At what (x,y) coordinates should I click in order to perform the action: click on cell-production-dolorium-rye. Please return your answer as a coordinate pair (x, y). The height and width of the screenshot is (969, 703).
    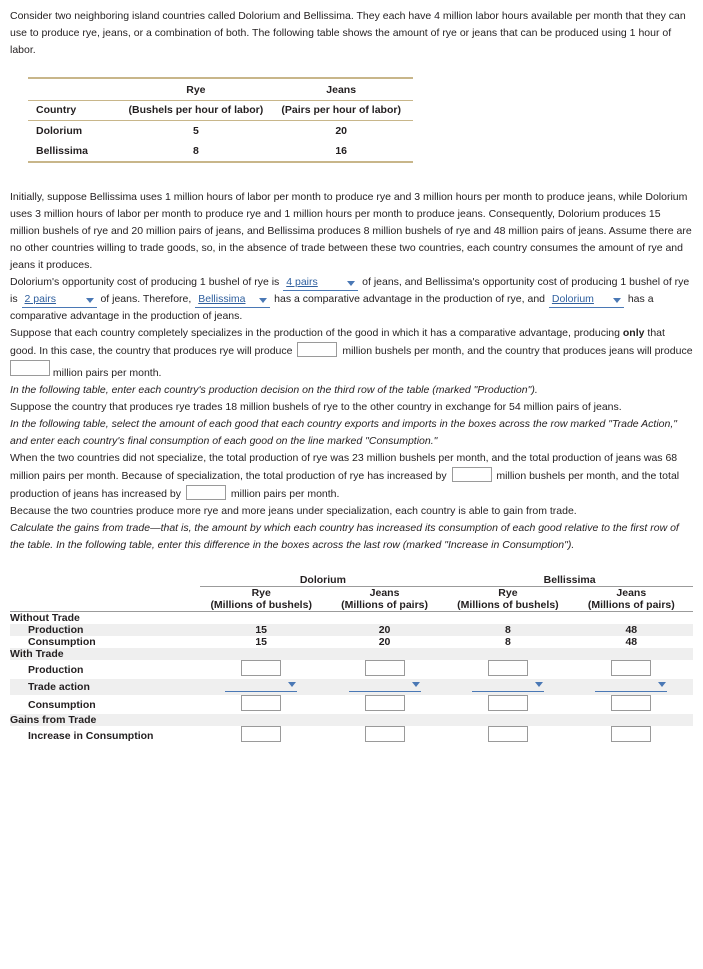
    Looking at the image, I should click on (261, 669).